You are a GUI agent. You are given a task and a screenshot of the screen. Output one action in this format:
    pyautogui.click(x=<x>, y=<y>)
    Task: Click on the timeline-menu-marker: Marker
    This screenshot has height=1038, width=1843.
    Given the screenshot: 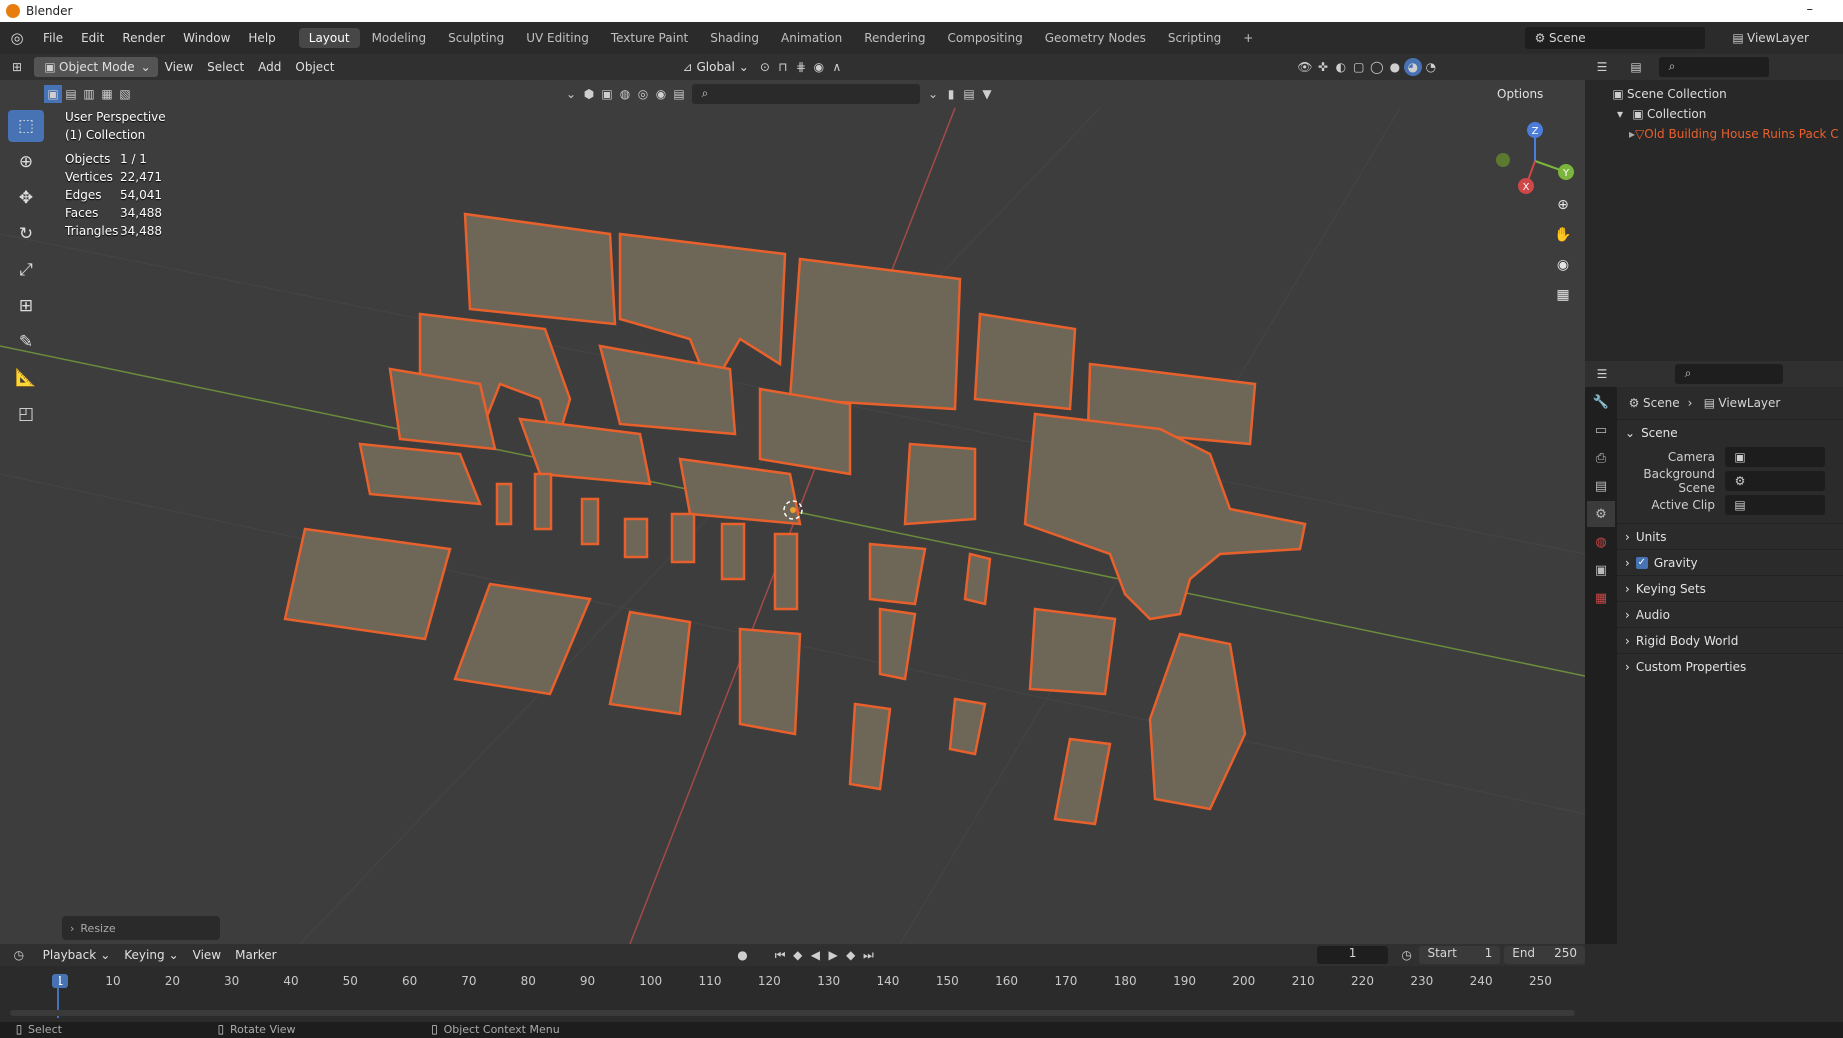 What is the action you would take?
    pyautogui.click(x=255, y=955)
    